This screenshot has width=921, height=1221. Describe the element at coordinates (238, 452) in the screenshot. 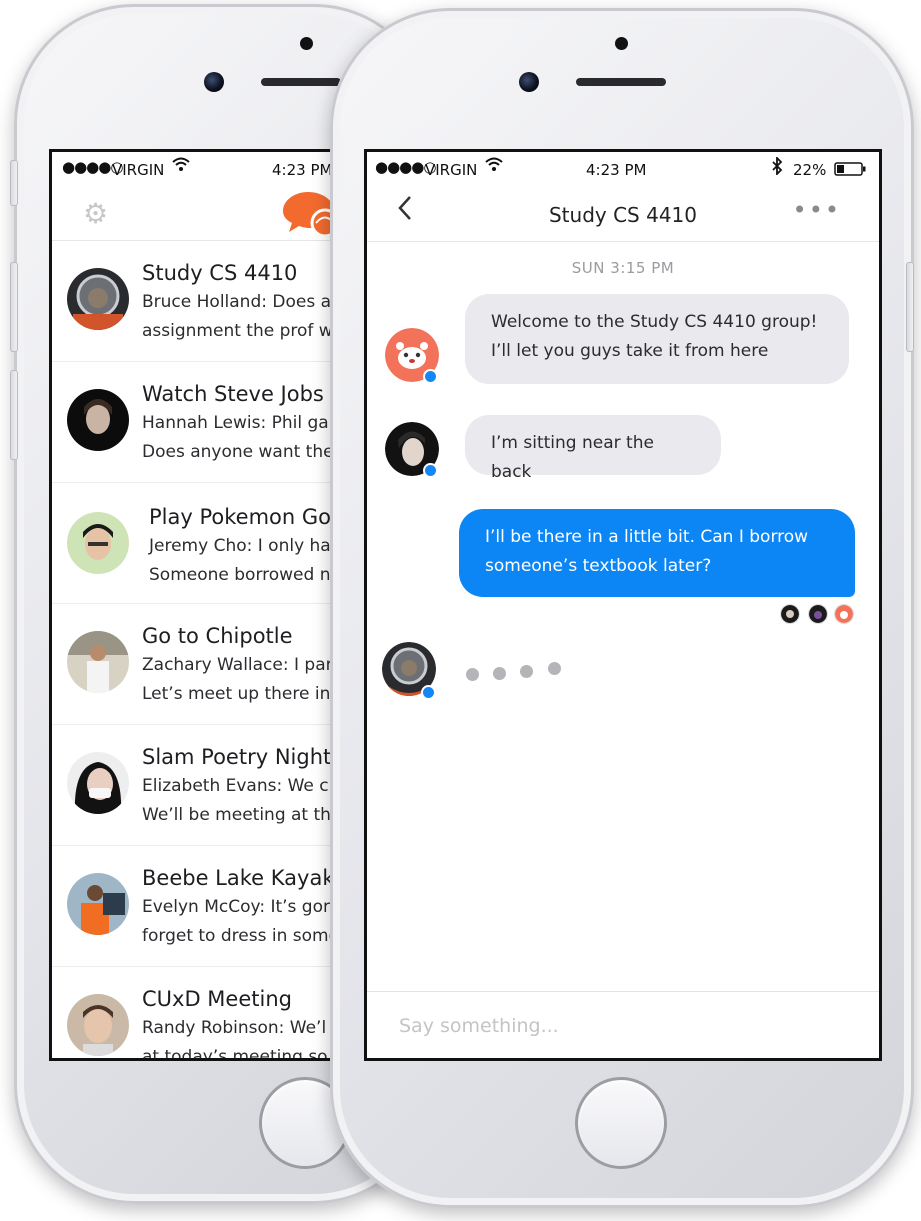

I see `conversation-preview-line2: Does anyone want the` at that location.